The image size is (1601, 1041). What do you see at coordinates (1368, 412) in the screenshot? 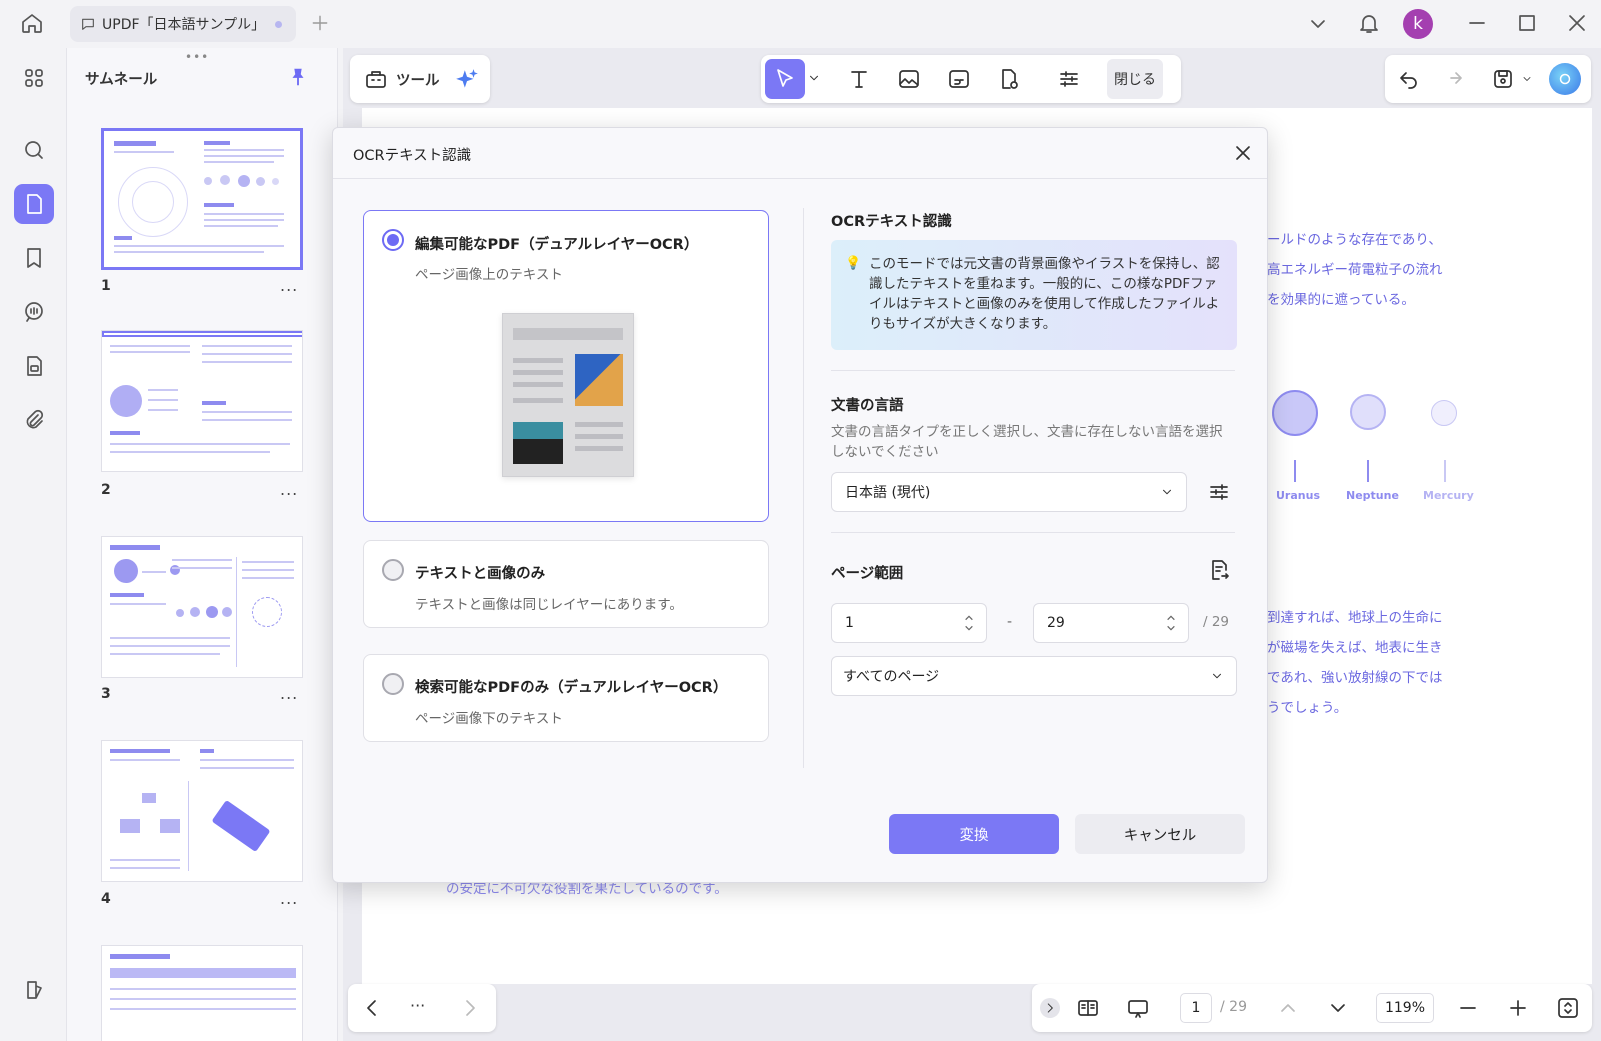
I see `planet-neptune` at bounding box center [1368, 412].